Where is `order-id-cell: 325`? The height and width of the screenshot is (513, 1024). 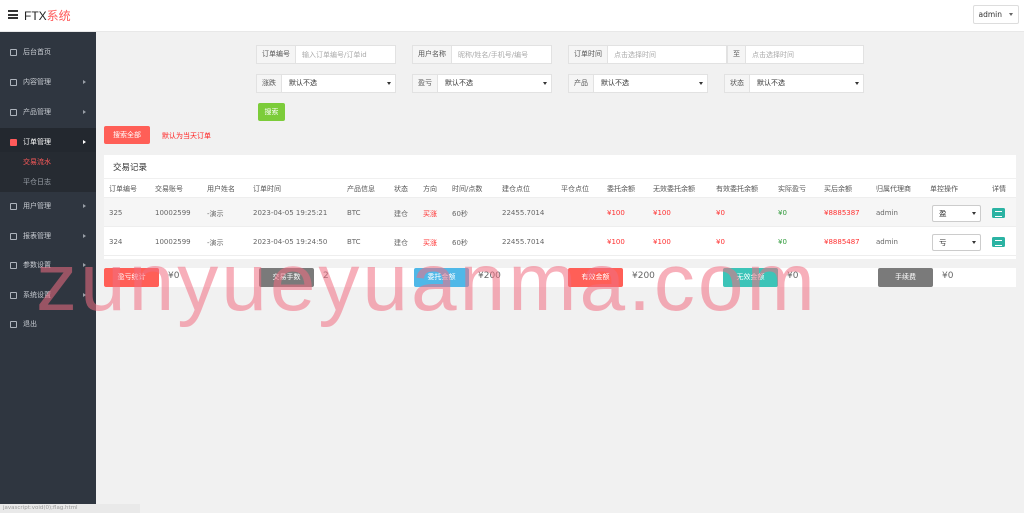 order-id-cell: 325 is located at coordinates (116, 213).